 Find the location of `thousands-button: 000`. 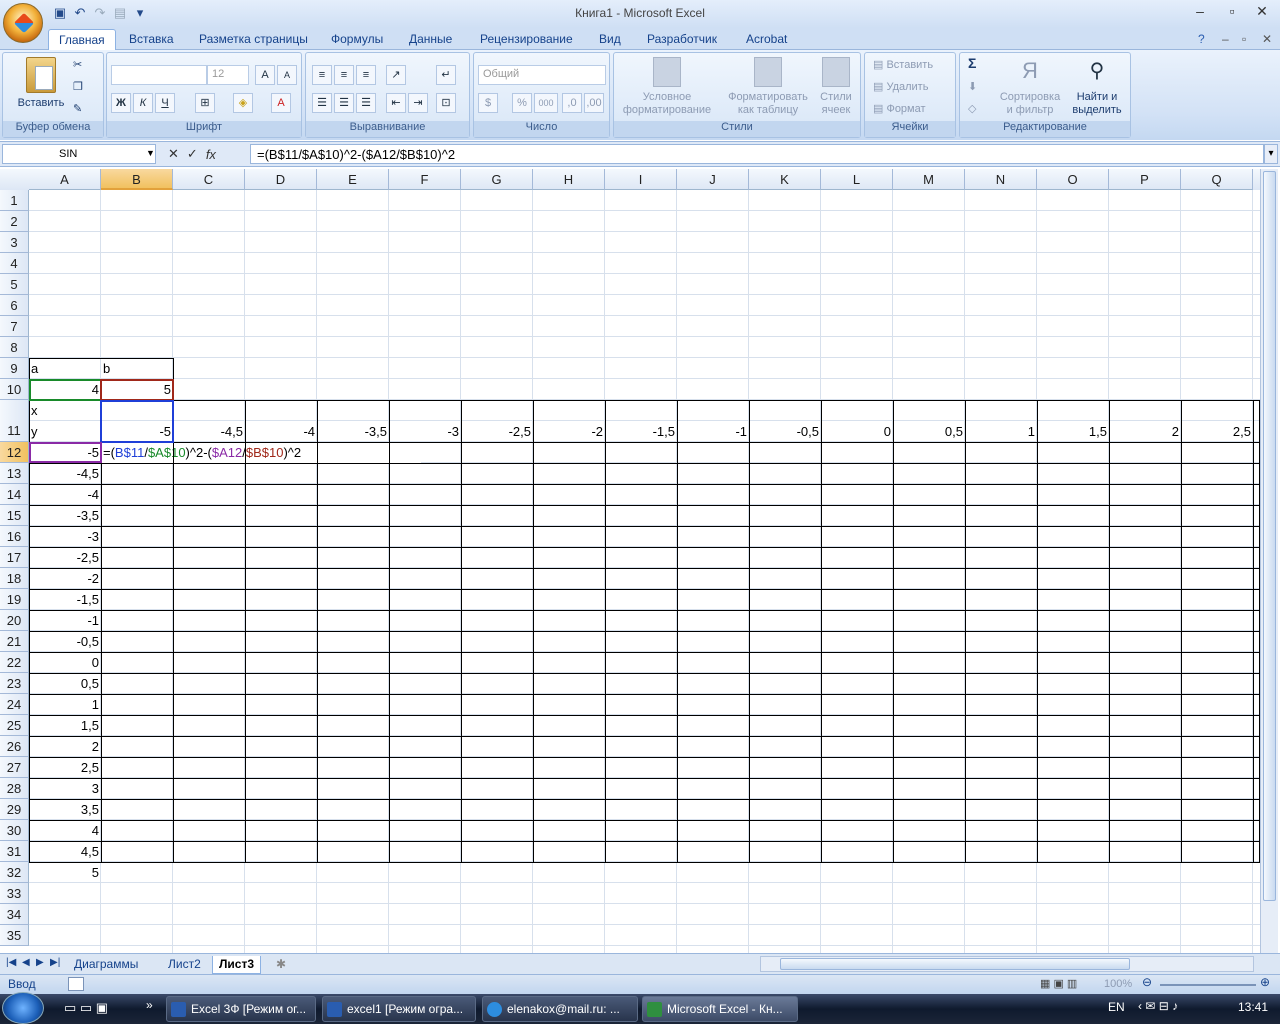

thousands-button: 000 is located at coordinates (546, 103).